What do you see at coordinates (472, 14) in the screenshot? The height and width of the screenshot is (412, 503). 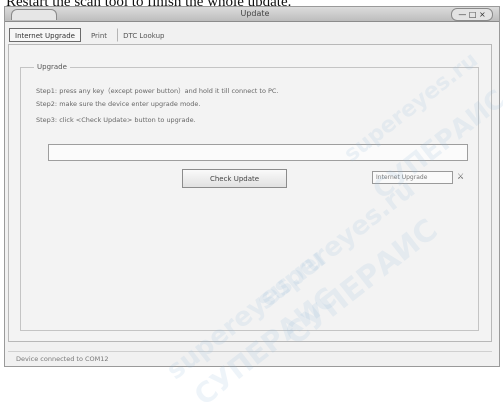 I see `window-controls: — □ ×` at bounding box center [472, 14].